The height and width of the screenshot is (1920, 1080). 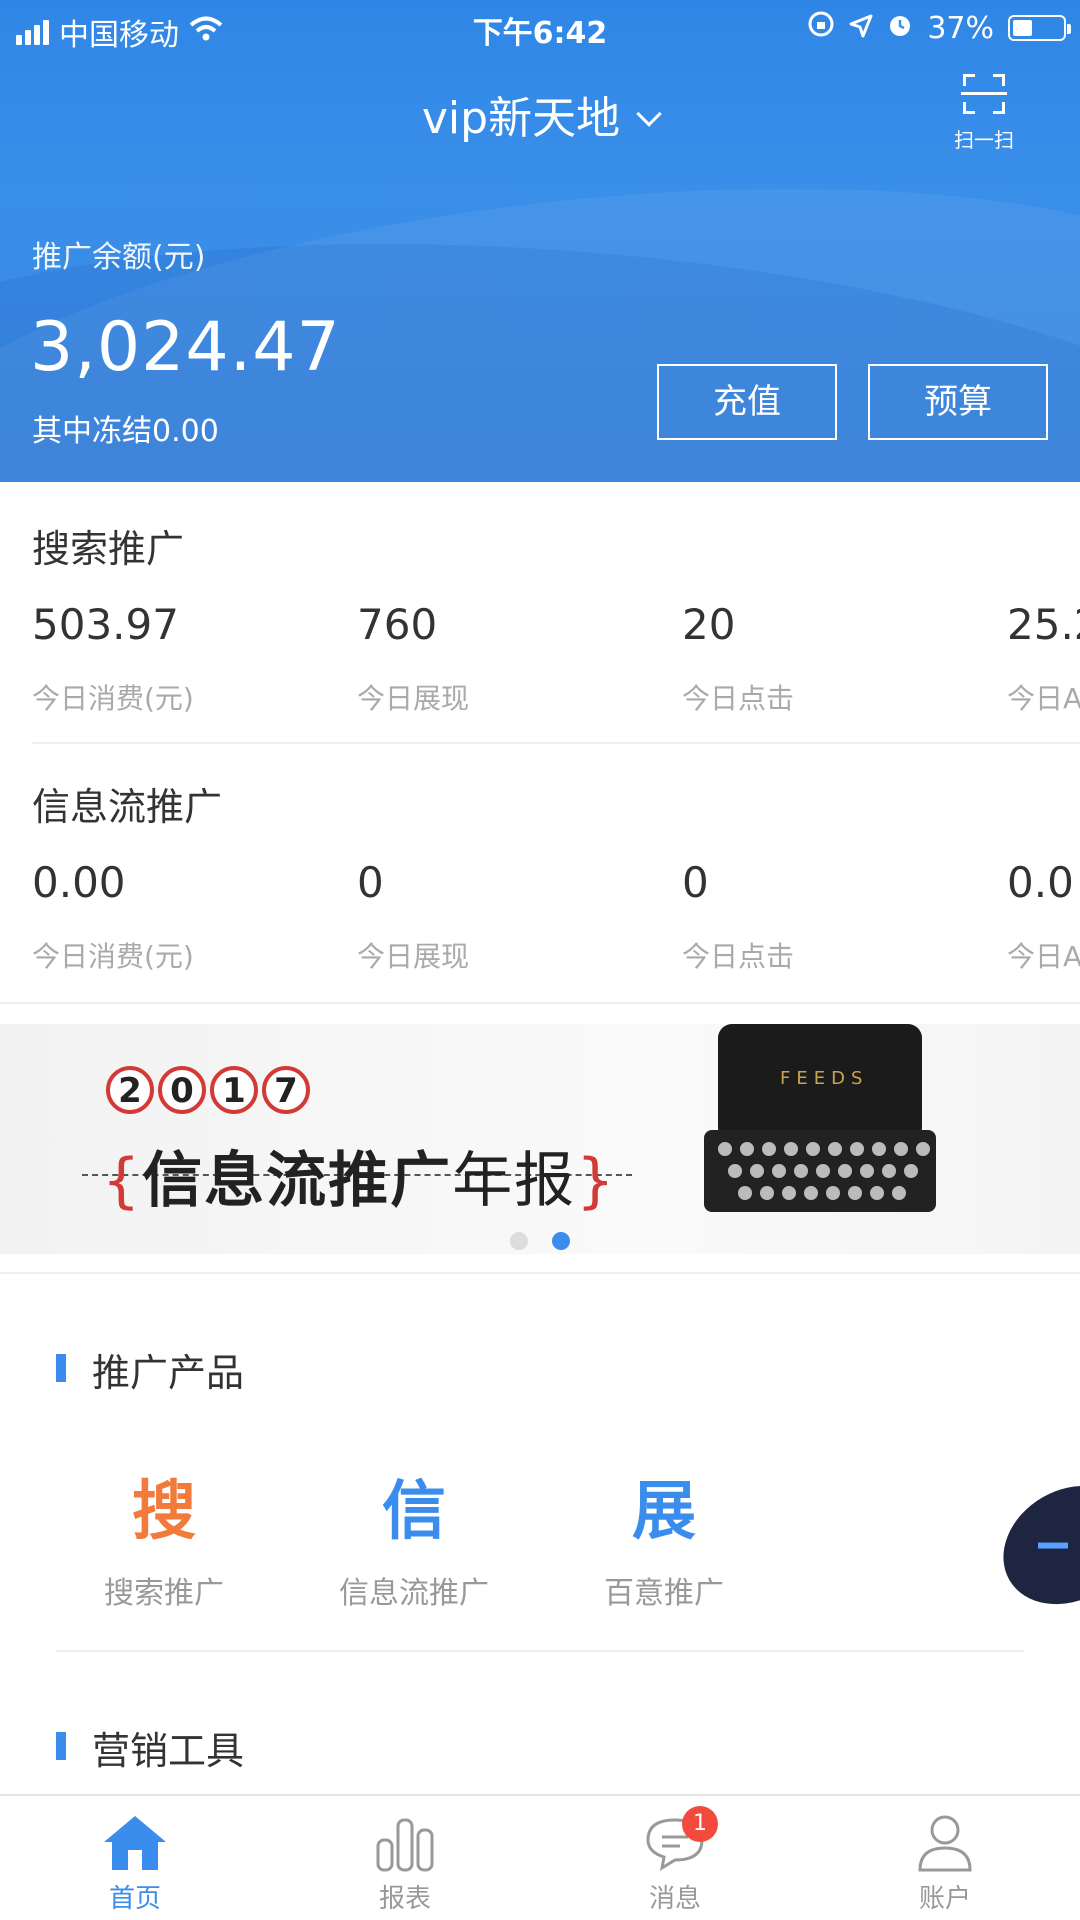 What do you see at coordinates (861, 28) in the screenshot?
I see `location-icon` at bounding box center [861, 28].